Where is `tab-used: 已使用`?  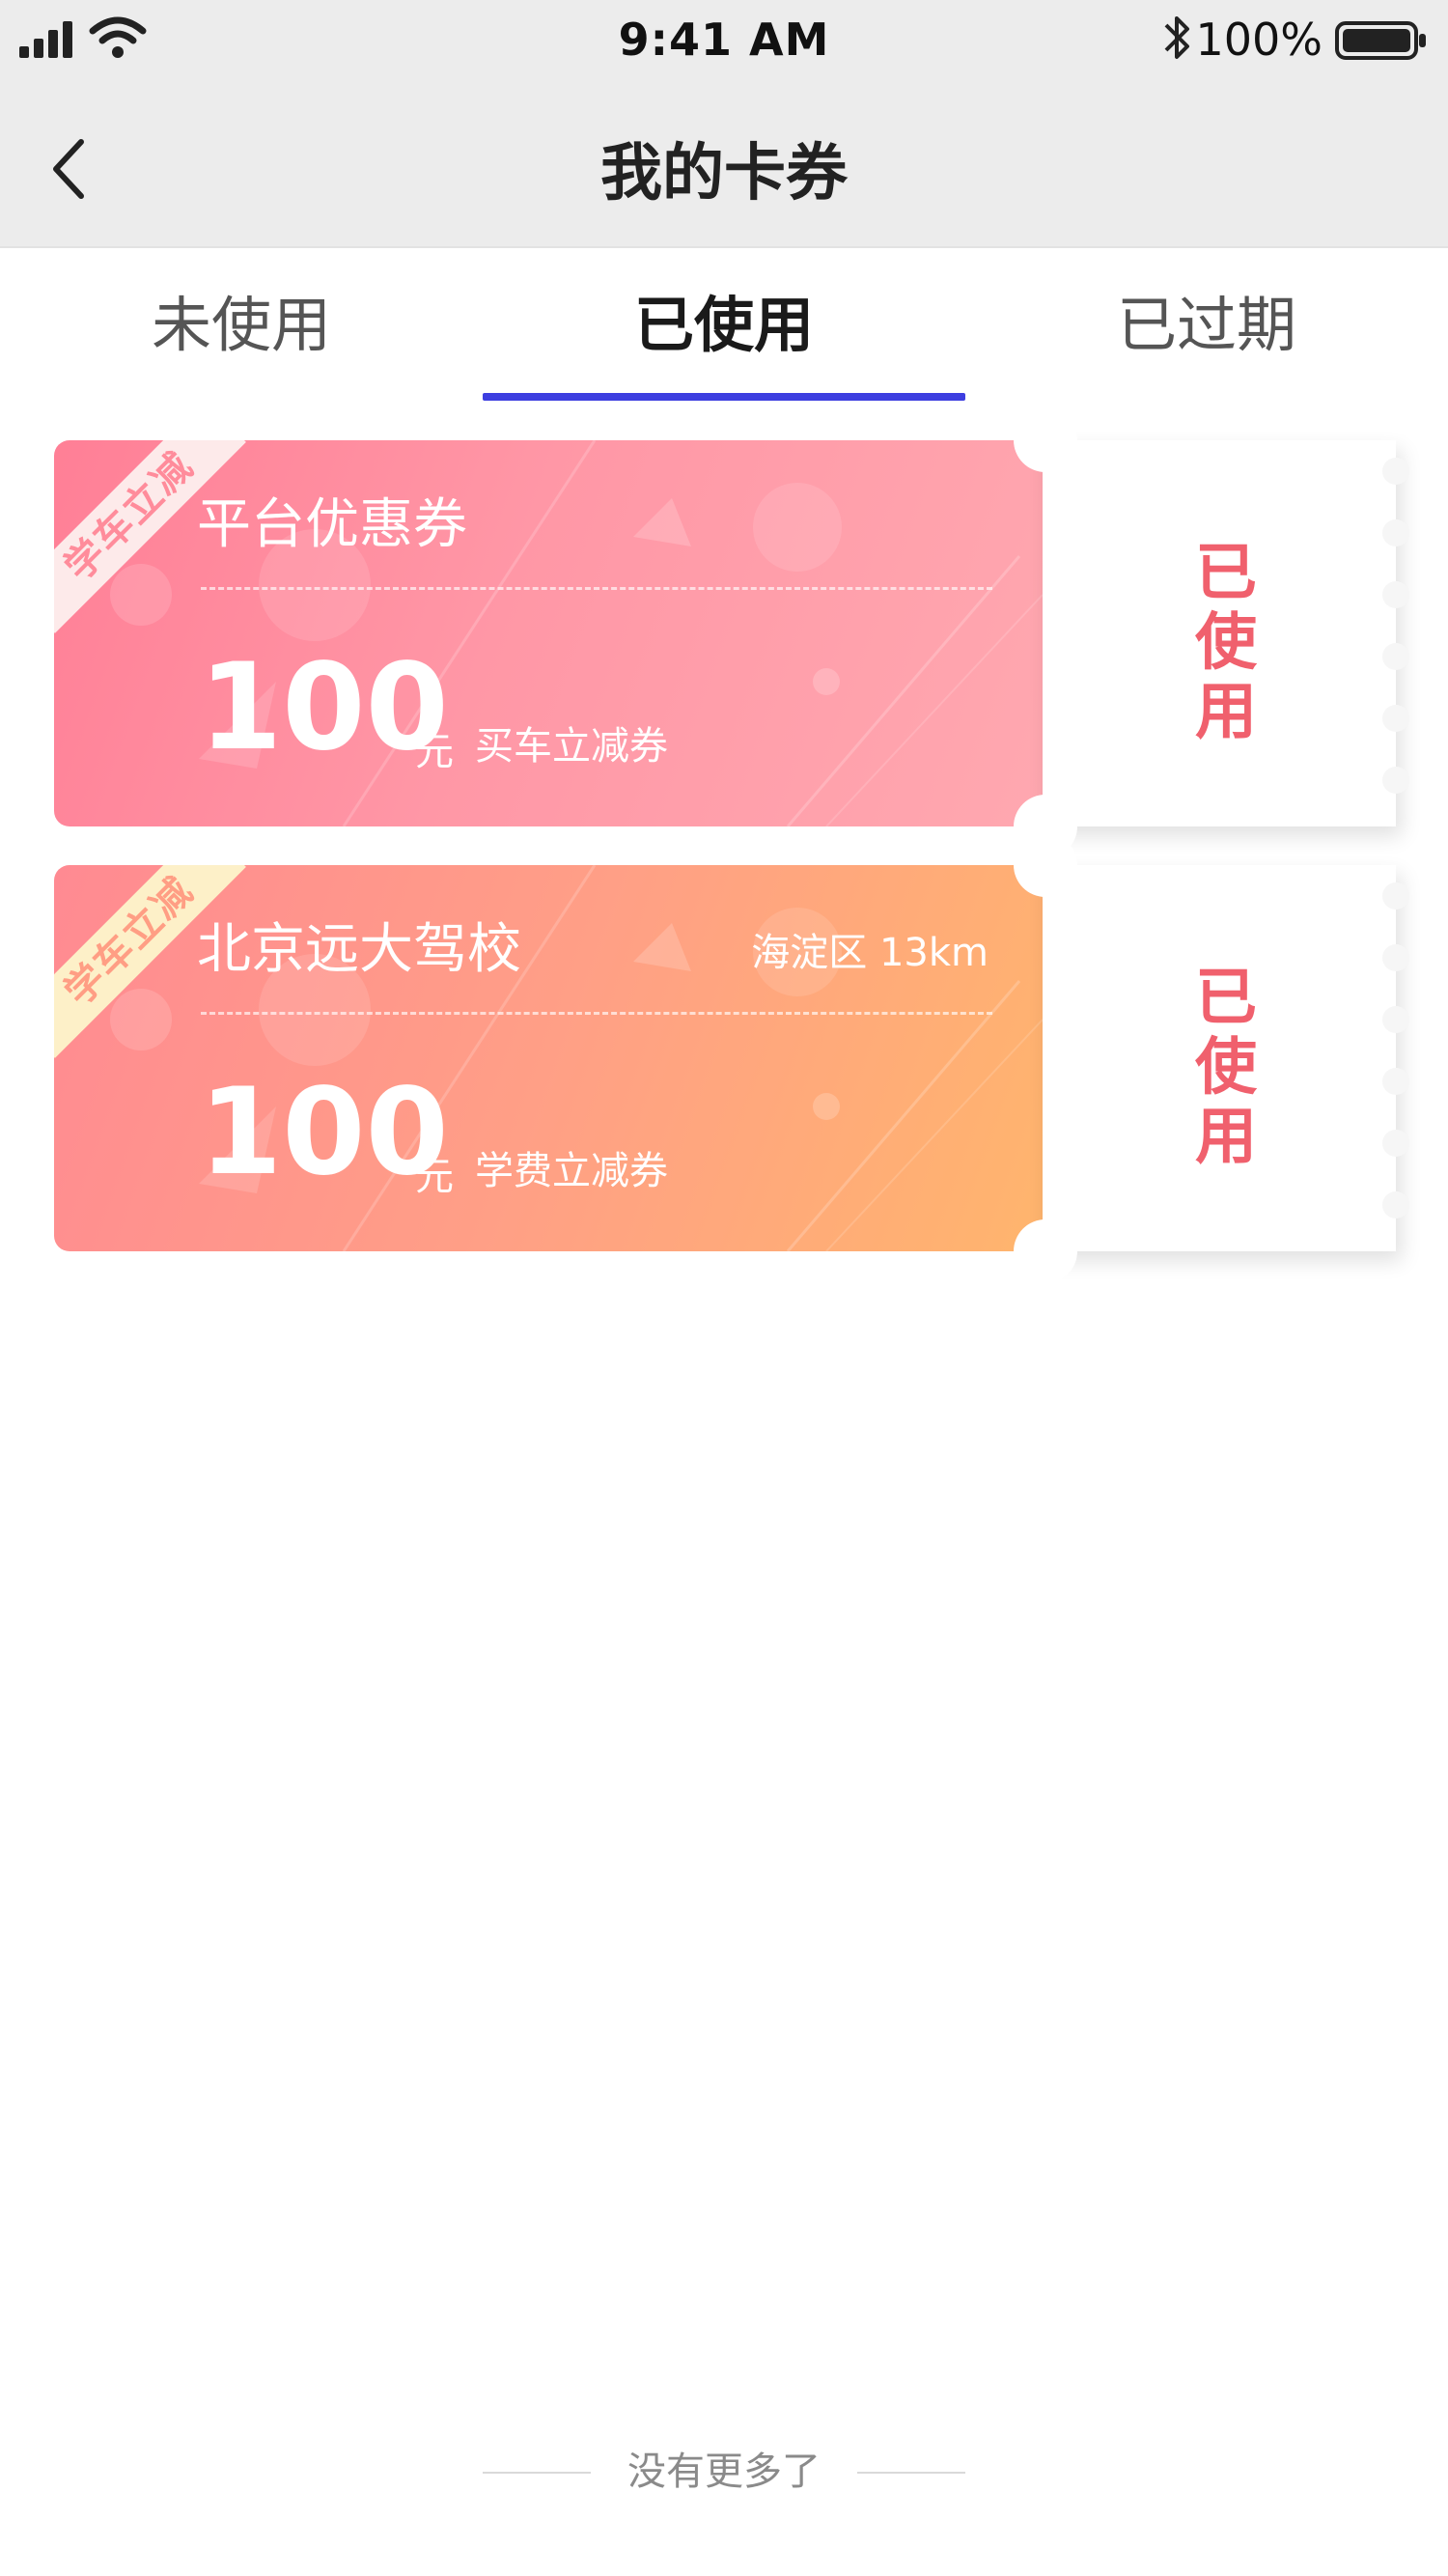
tab-used: 已使用 is located at coordinates (724, 326).